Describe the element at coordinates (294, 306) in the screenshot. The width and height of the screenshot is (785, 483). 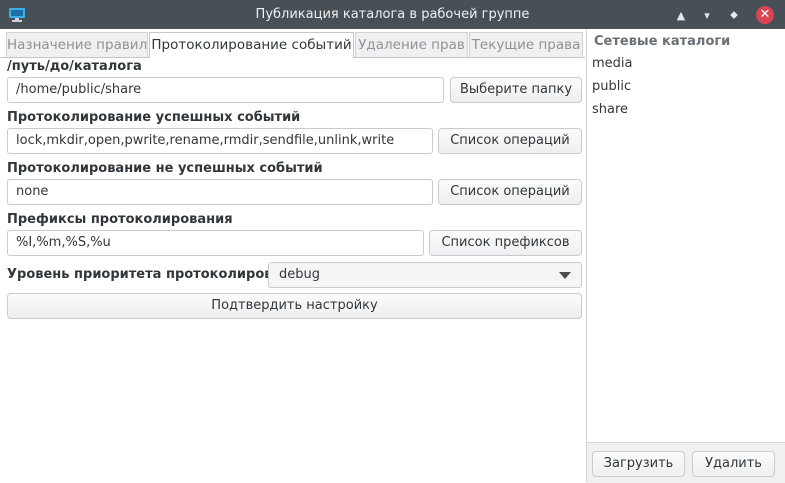
I see `confirm-settings-button: Подтвердить настройку` at that location.